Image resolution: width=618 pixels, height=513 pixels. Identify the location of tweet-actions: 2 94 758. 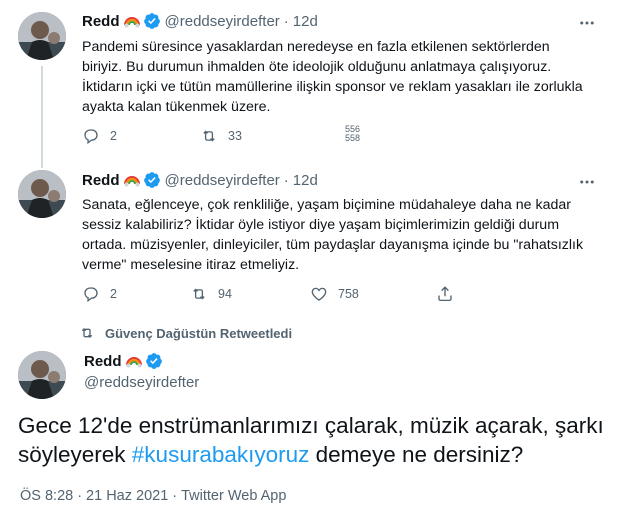
(268, 294).